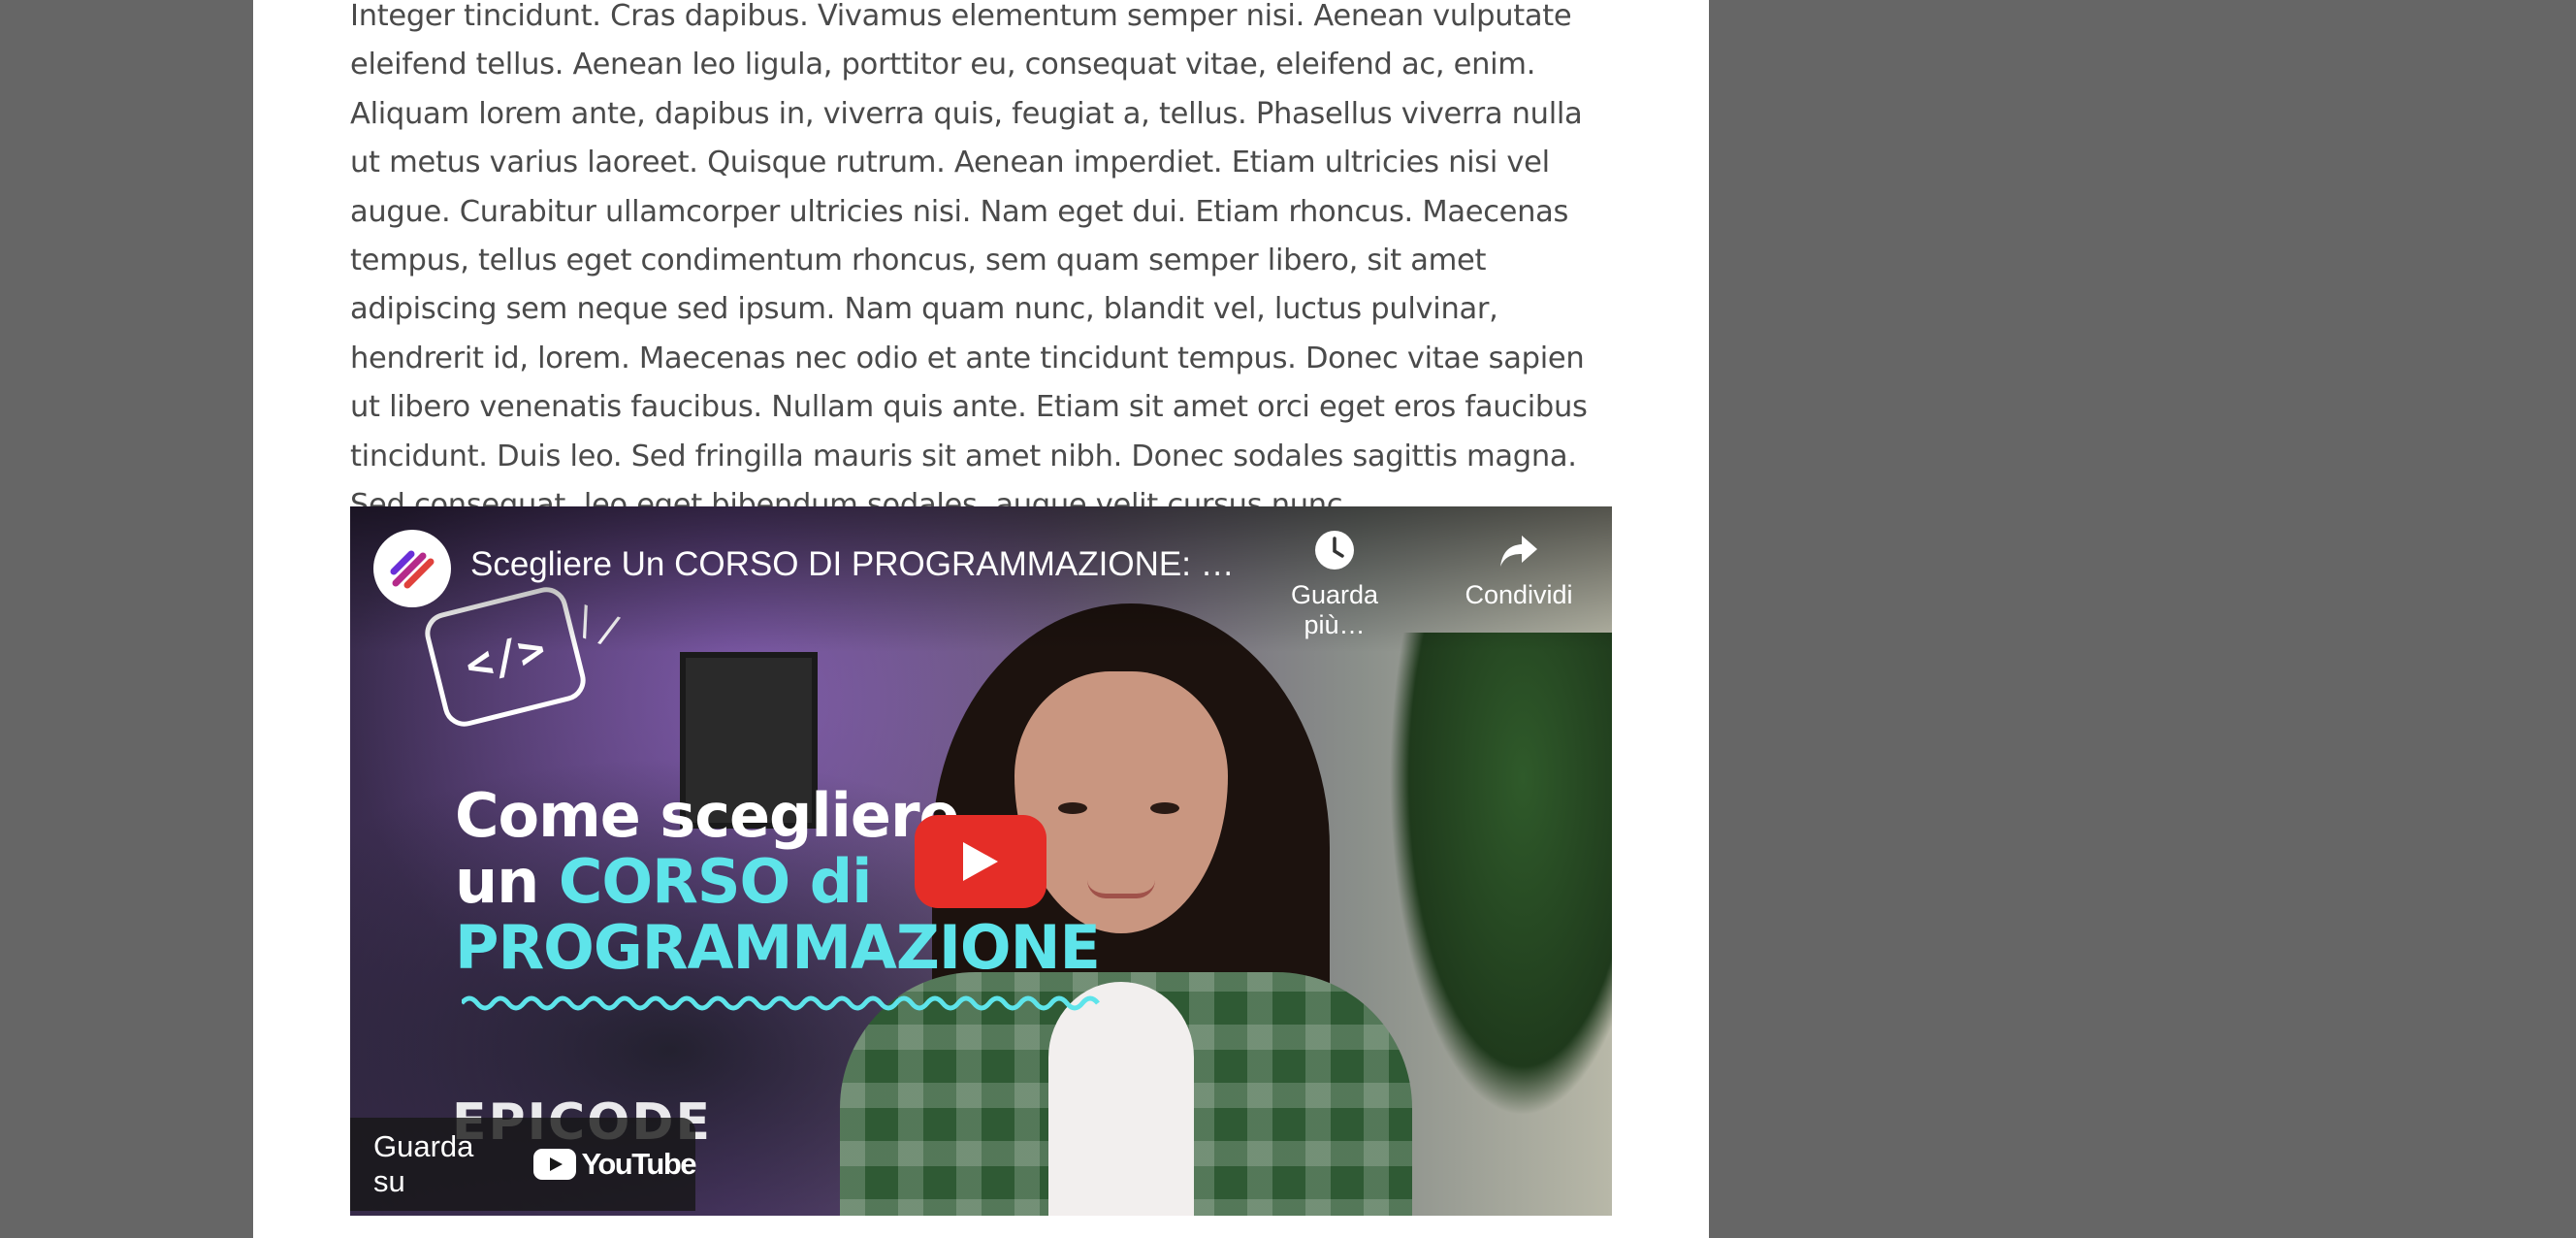  I want to click on watch-on-youtube-link: Guarda su YouTube, so click(523, 1164).